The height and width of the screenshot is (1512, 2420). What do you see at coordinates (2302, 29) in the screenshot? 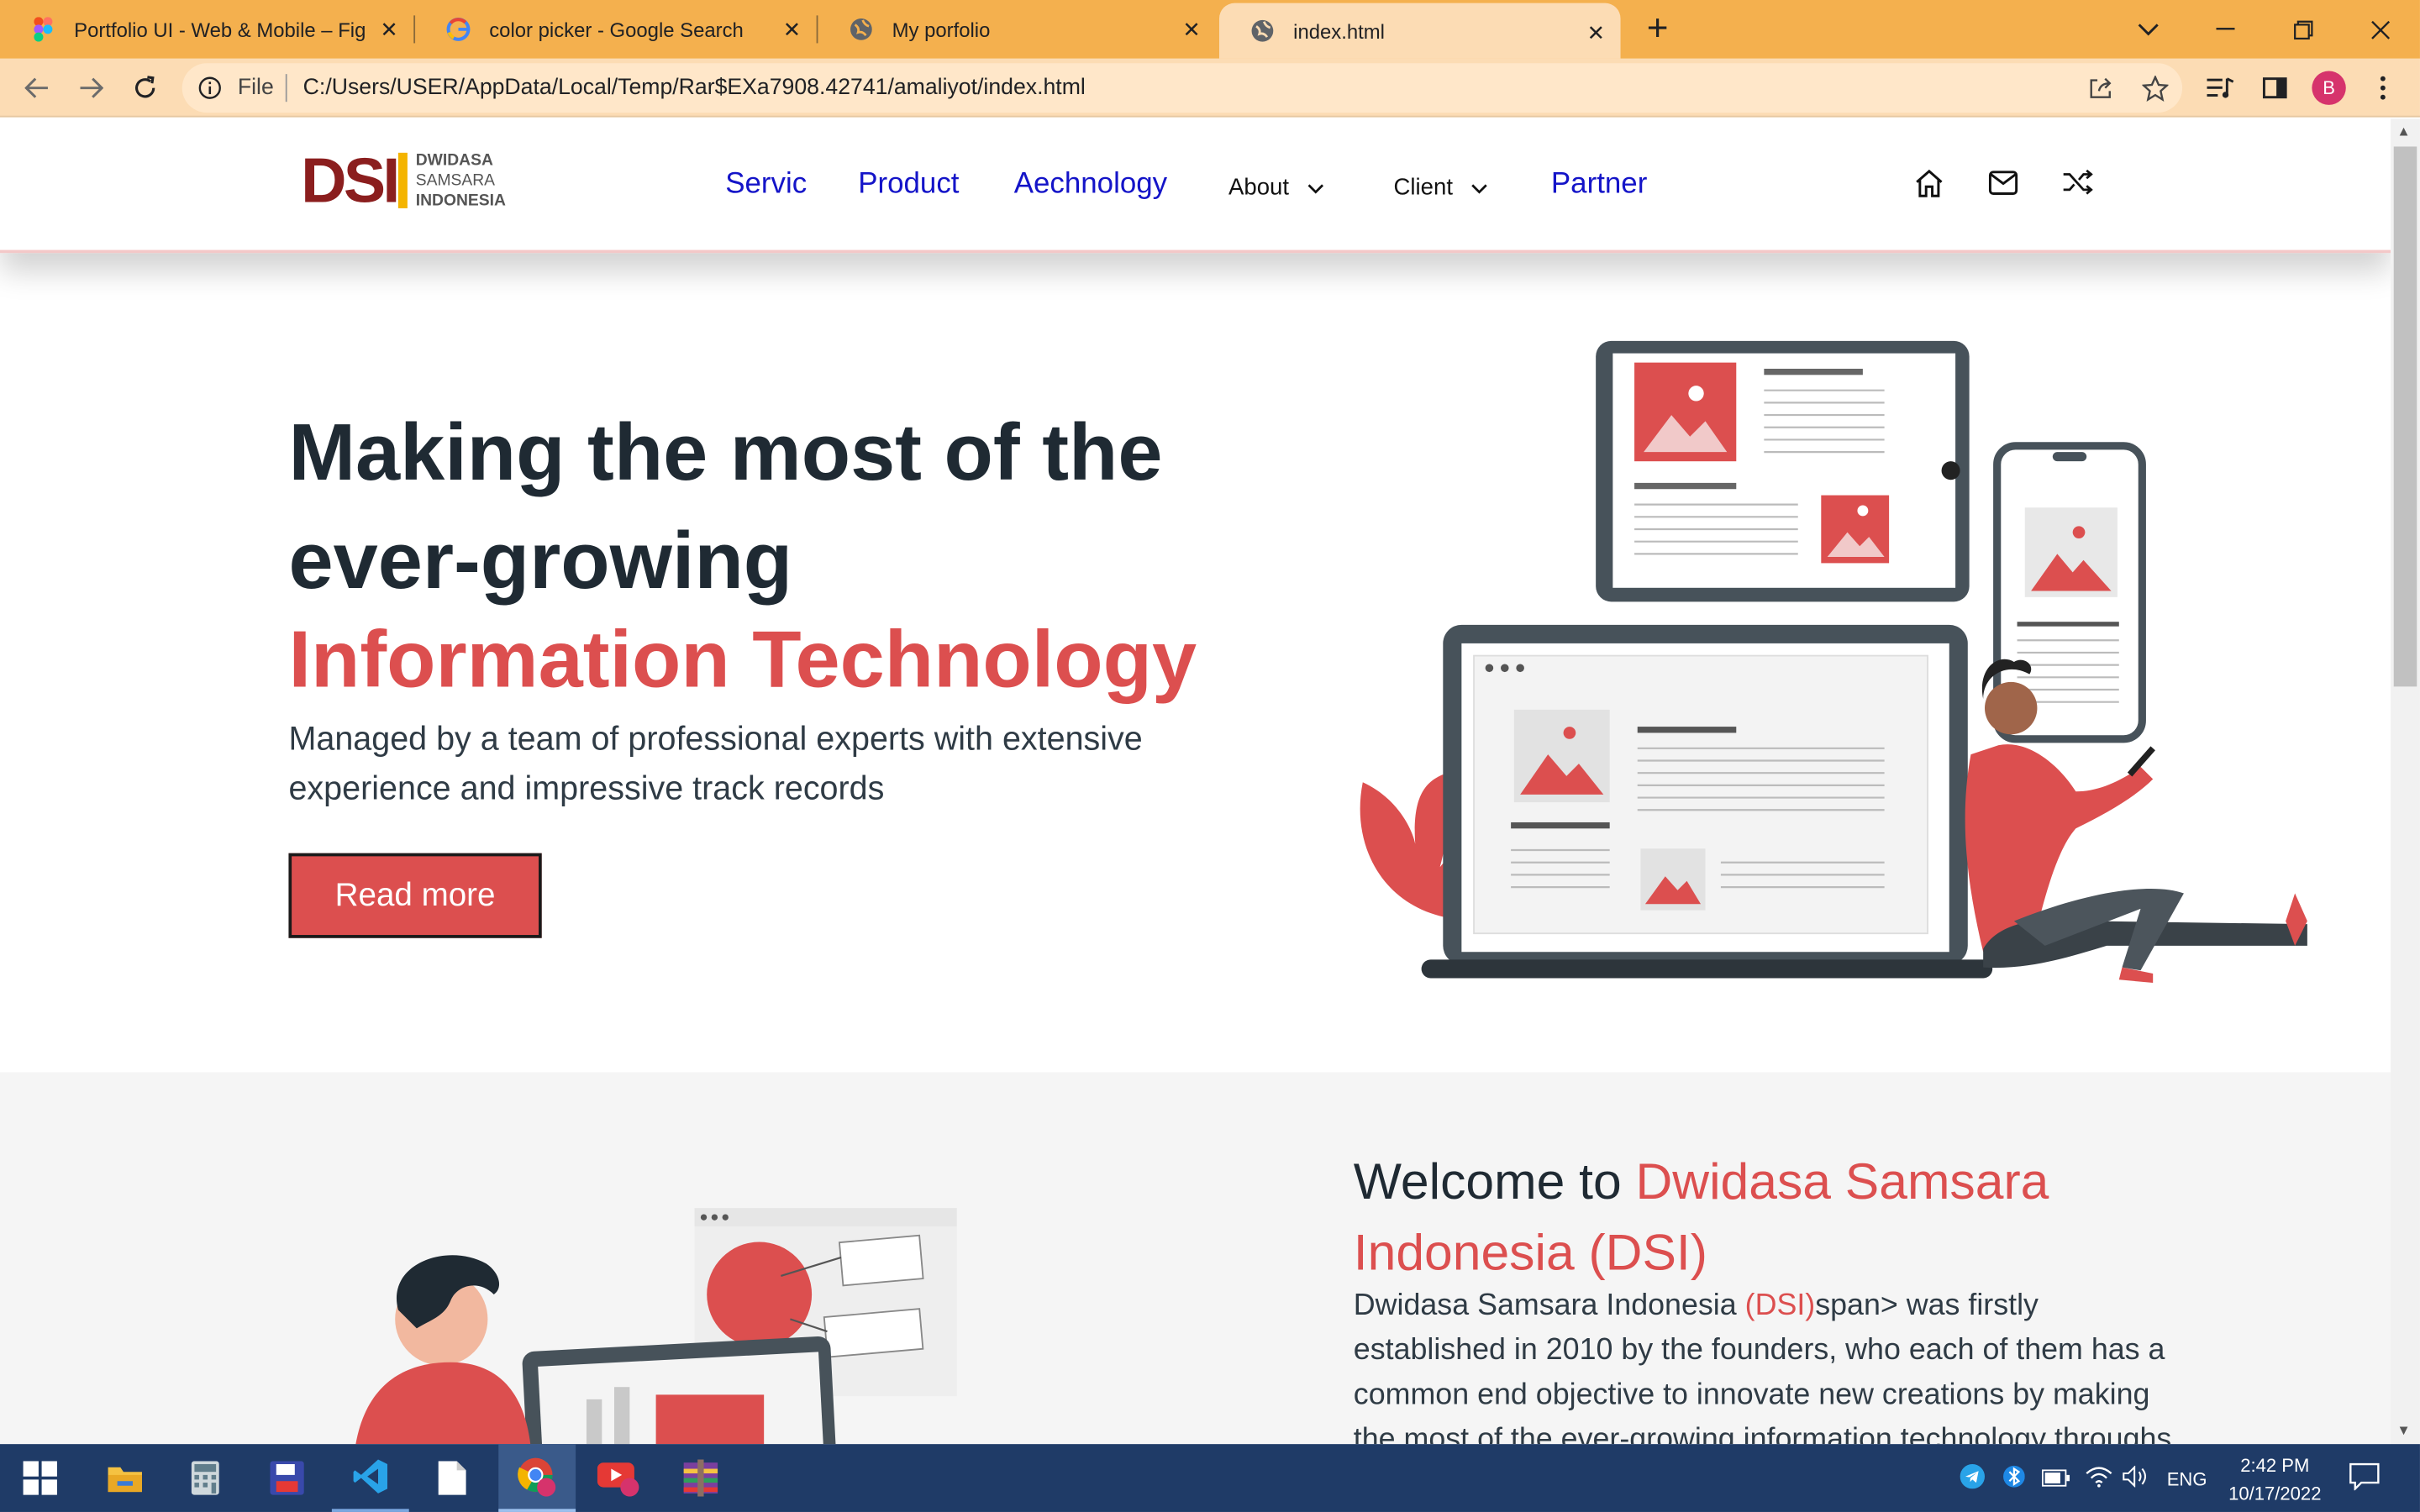
I see `restore-icon` at bounding box center [2302, 29].